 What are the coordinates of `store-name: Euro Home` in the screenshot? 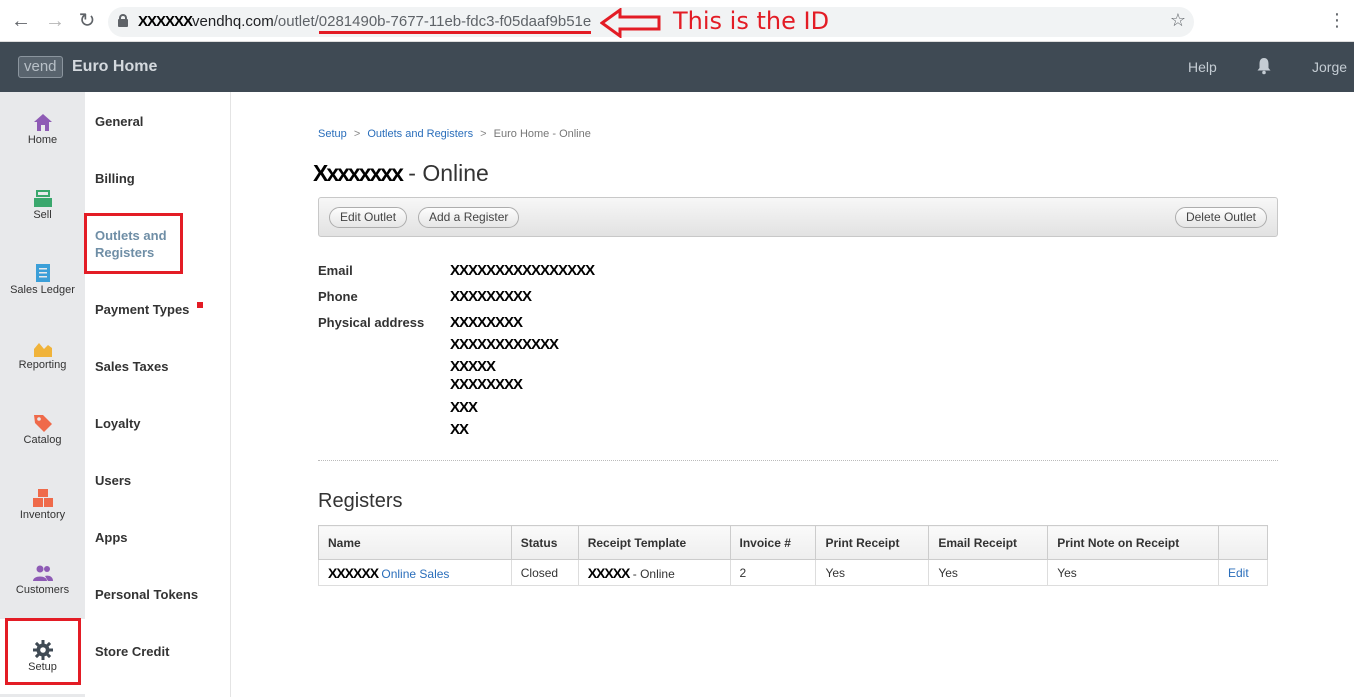 It's located at (114, 67).